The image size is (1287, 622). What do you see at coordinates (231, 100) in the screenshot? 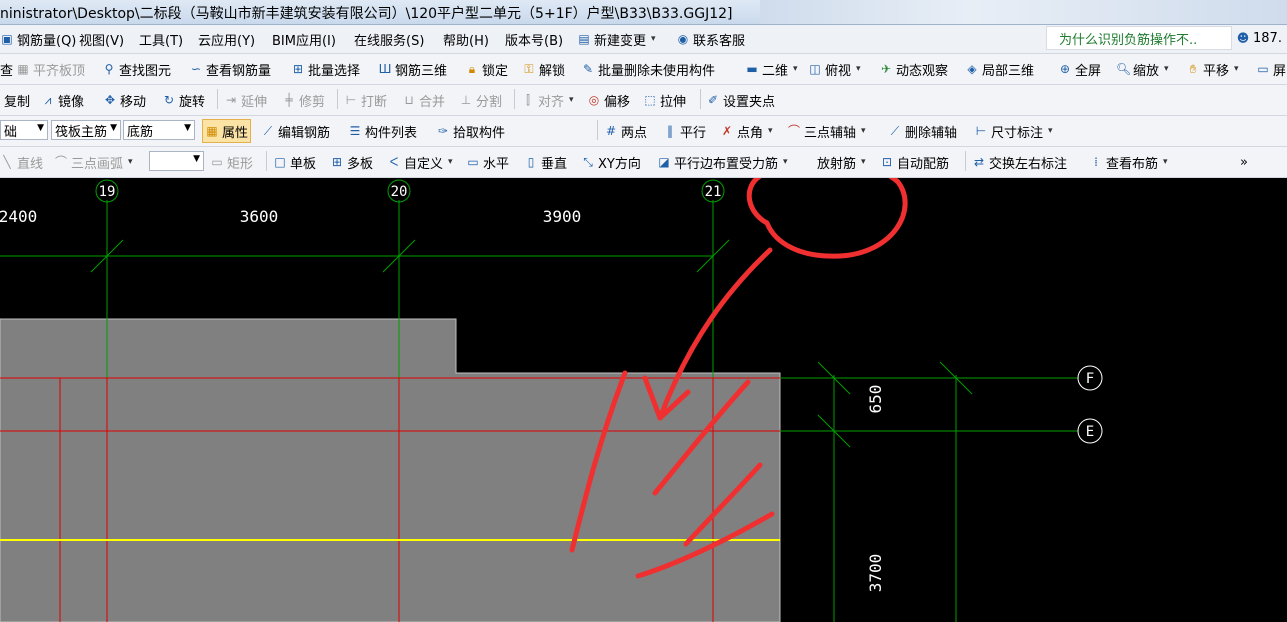
I see `extend-icon: ⇥` at bounding box center [231, 100].